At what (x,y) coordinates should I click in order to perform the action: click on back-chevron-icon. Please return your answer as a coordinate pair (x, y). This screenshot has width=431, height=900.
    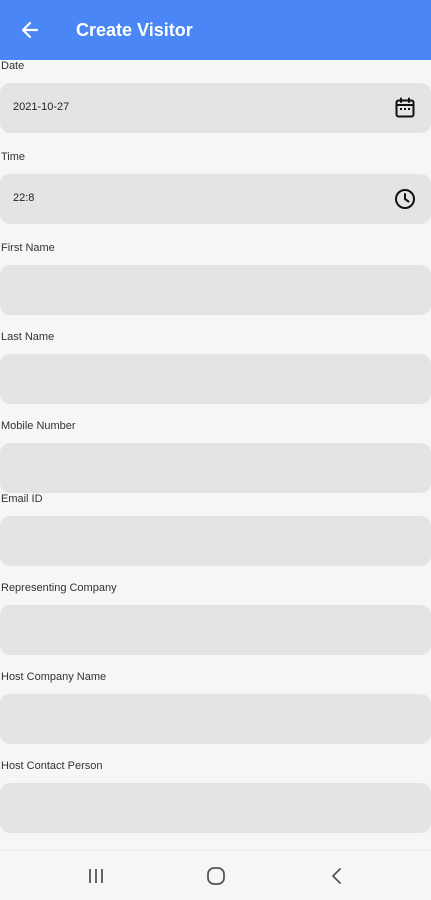
    Looking at the image, I should click on (336, 876).